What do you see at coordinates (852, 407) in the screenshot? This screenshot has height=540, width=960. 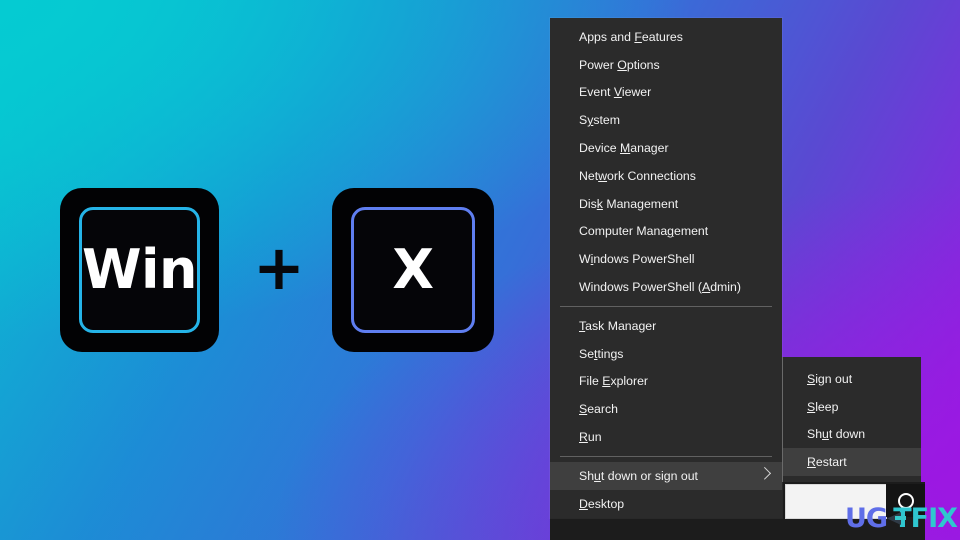 I see `submenu-item-sleep: Sleep` at bounding box center [852, 407].